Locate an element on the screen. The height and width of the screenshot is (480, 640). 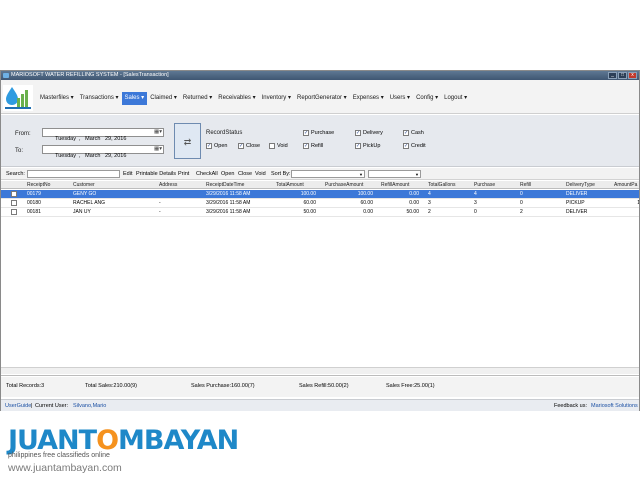
print-button: Print is located at coordinates (183, 174).